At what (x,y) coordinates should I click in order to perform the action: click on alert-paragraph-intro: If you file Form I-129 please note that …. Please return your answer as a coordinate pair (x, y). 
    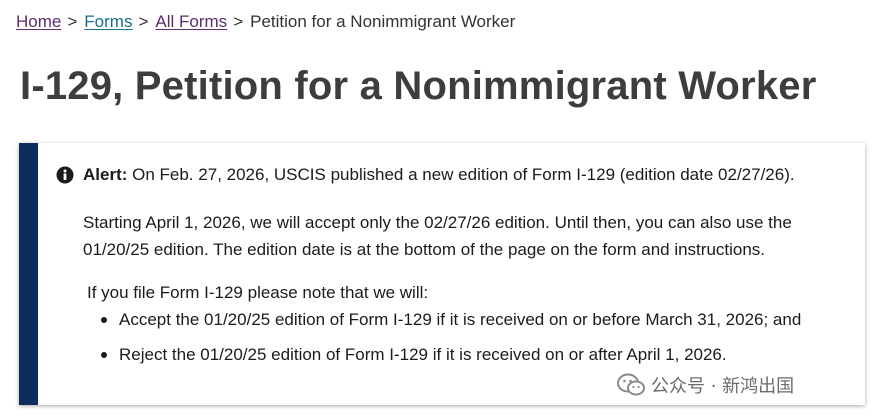
    Looking at the image, I should click on (258, 292).